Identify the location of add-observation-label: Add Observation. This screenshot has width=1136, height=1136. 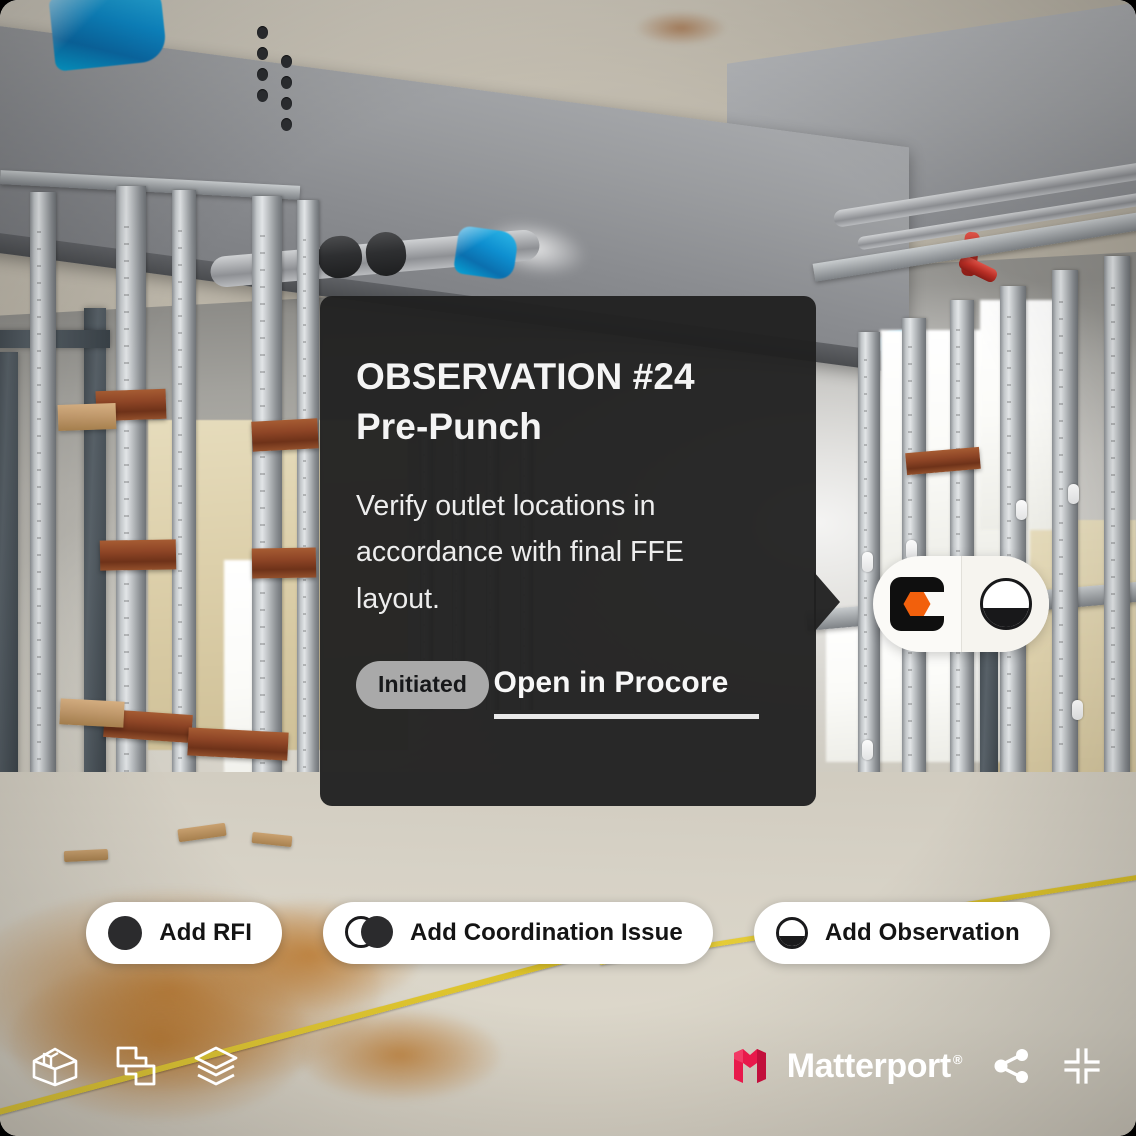
(922, 932).